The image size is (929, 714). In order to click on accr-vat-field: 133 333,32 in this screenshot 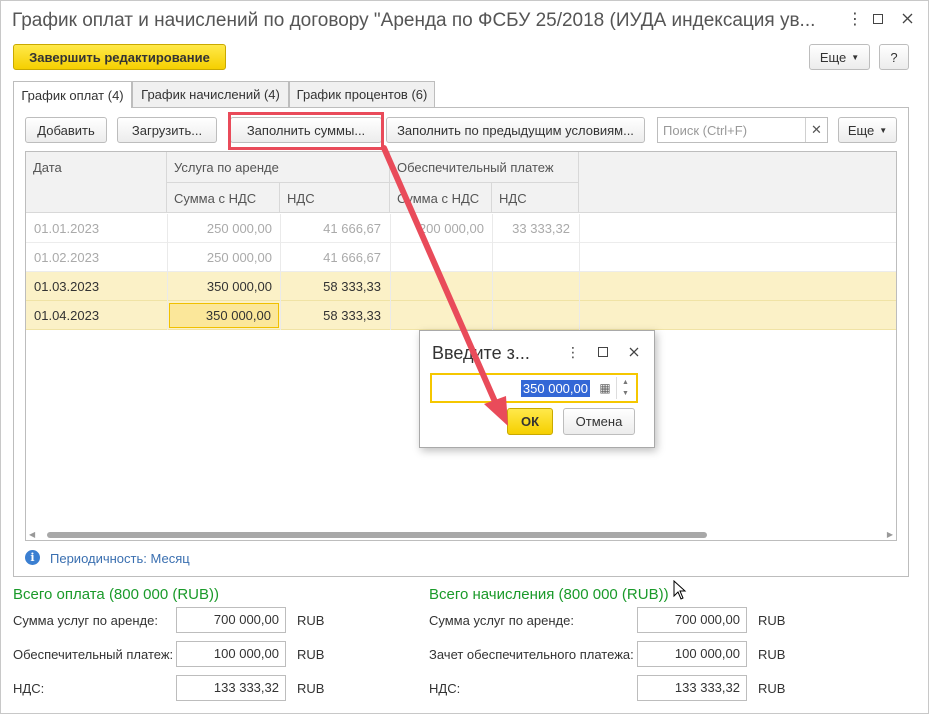, I will do `click(692, 688)`.